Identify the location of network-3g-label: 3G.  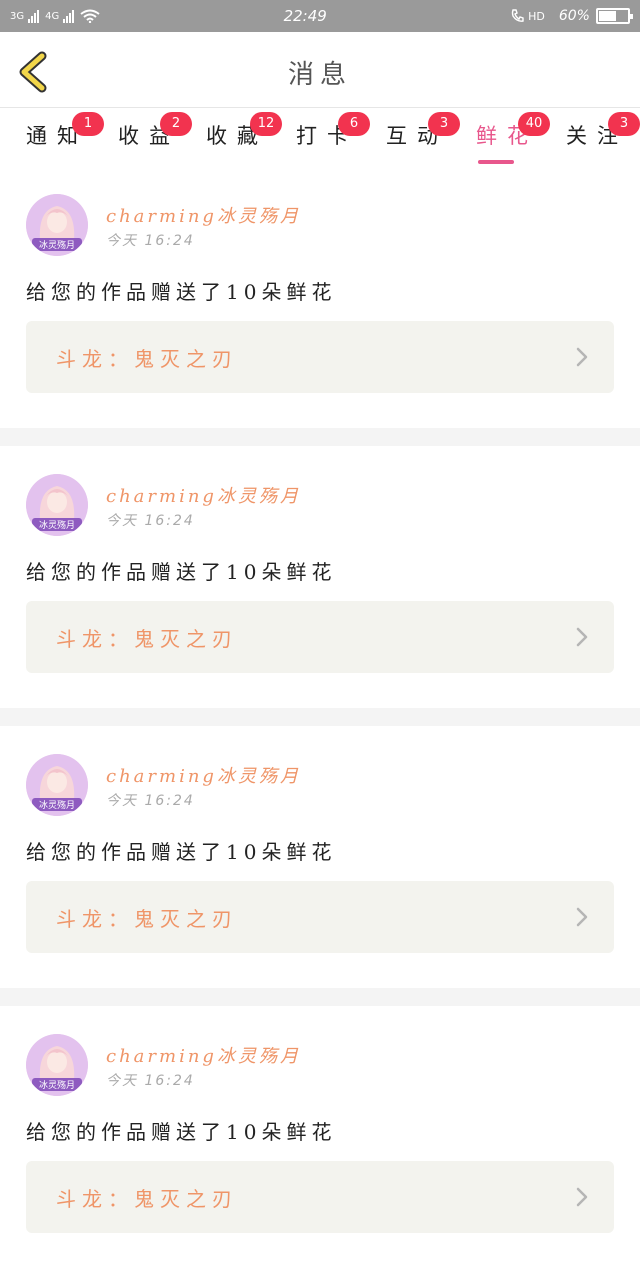
(17, 16).